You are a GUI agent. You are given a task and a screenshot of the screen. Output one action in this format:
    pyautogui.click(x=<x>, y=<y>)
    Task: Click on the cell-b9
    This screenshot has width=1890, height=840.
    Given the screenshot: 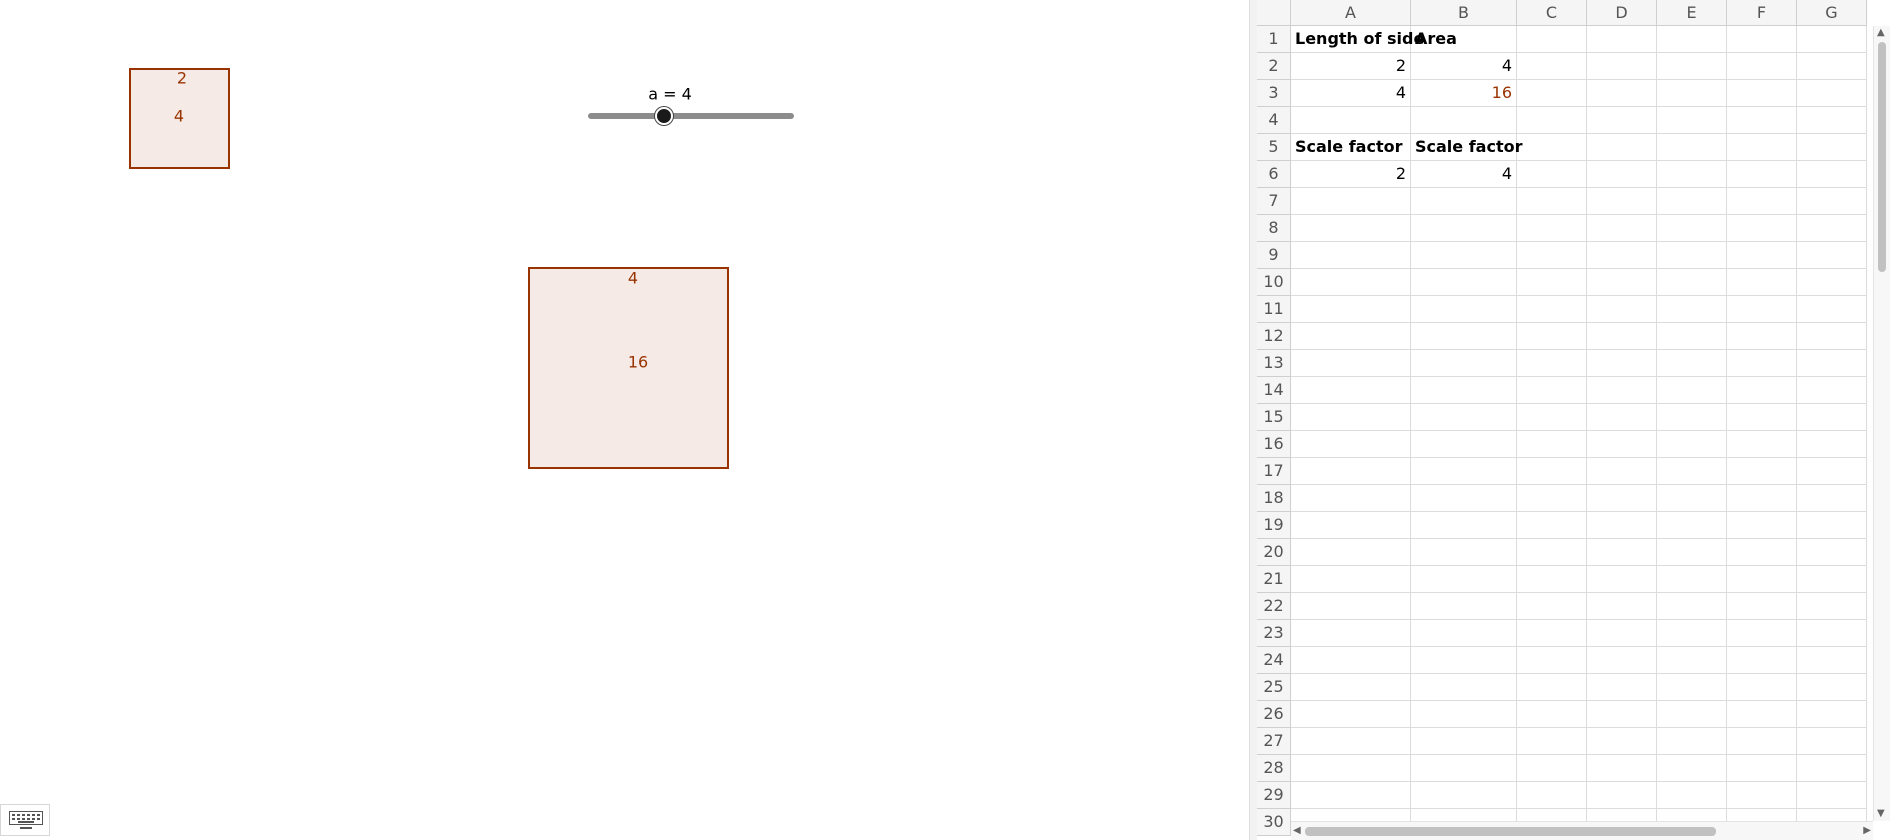 What is the action you would take?
    pyautogui.click(x=1464, y=255)
    